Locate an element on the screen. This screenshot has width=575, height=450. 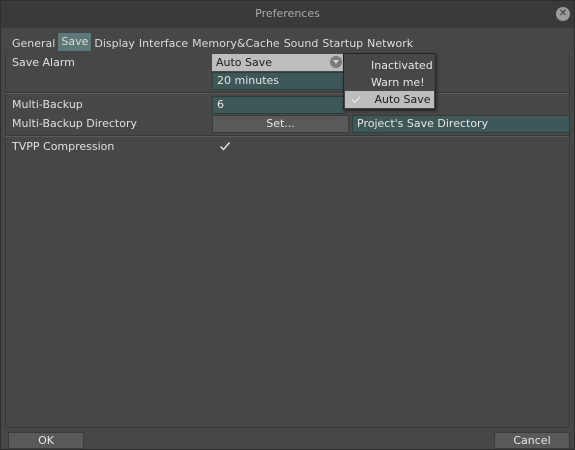
tab-save: Save is located at coordinates (75, 42).